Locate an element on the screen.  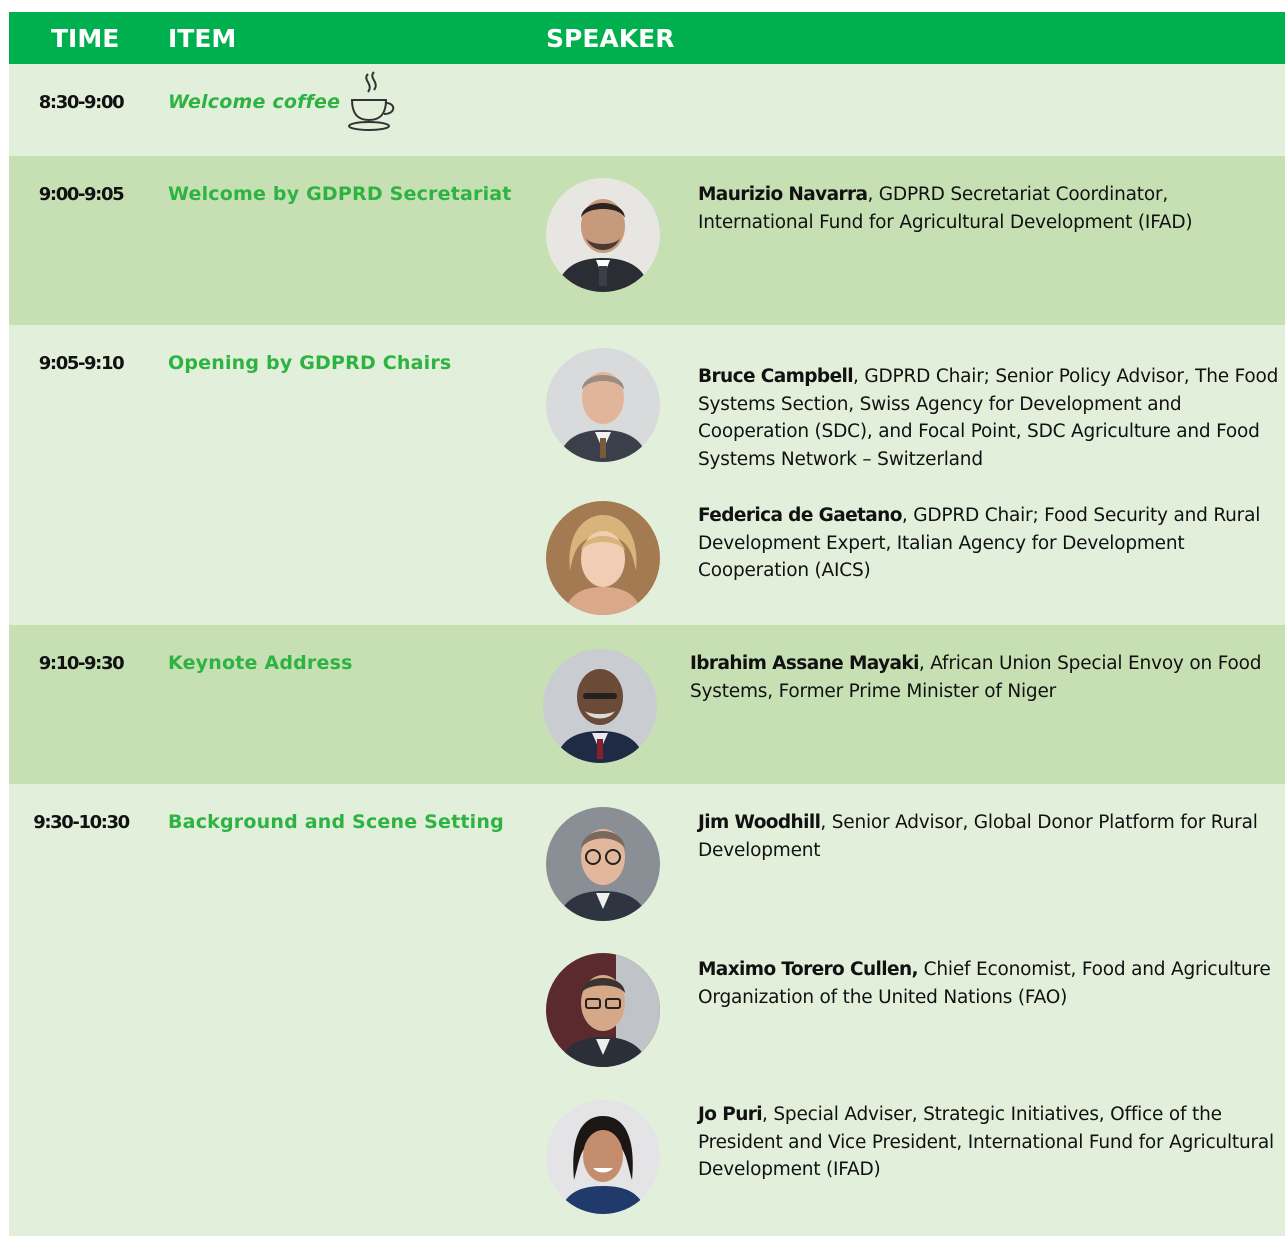
row-item: Background and Scene Setting is located at coordinates (336, 822).